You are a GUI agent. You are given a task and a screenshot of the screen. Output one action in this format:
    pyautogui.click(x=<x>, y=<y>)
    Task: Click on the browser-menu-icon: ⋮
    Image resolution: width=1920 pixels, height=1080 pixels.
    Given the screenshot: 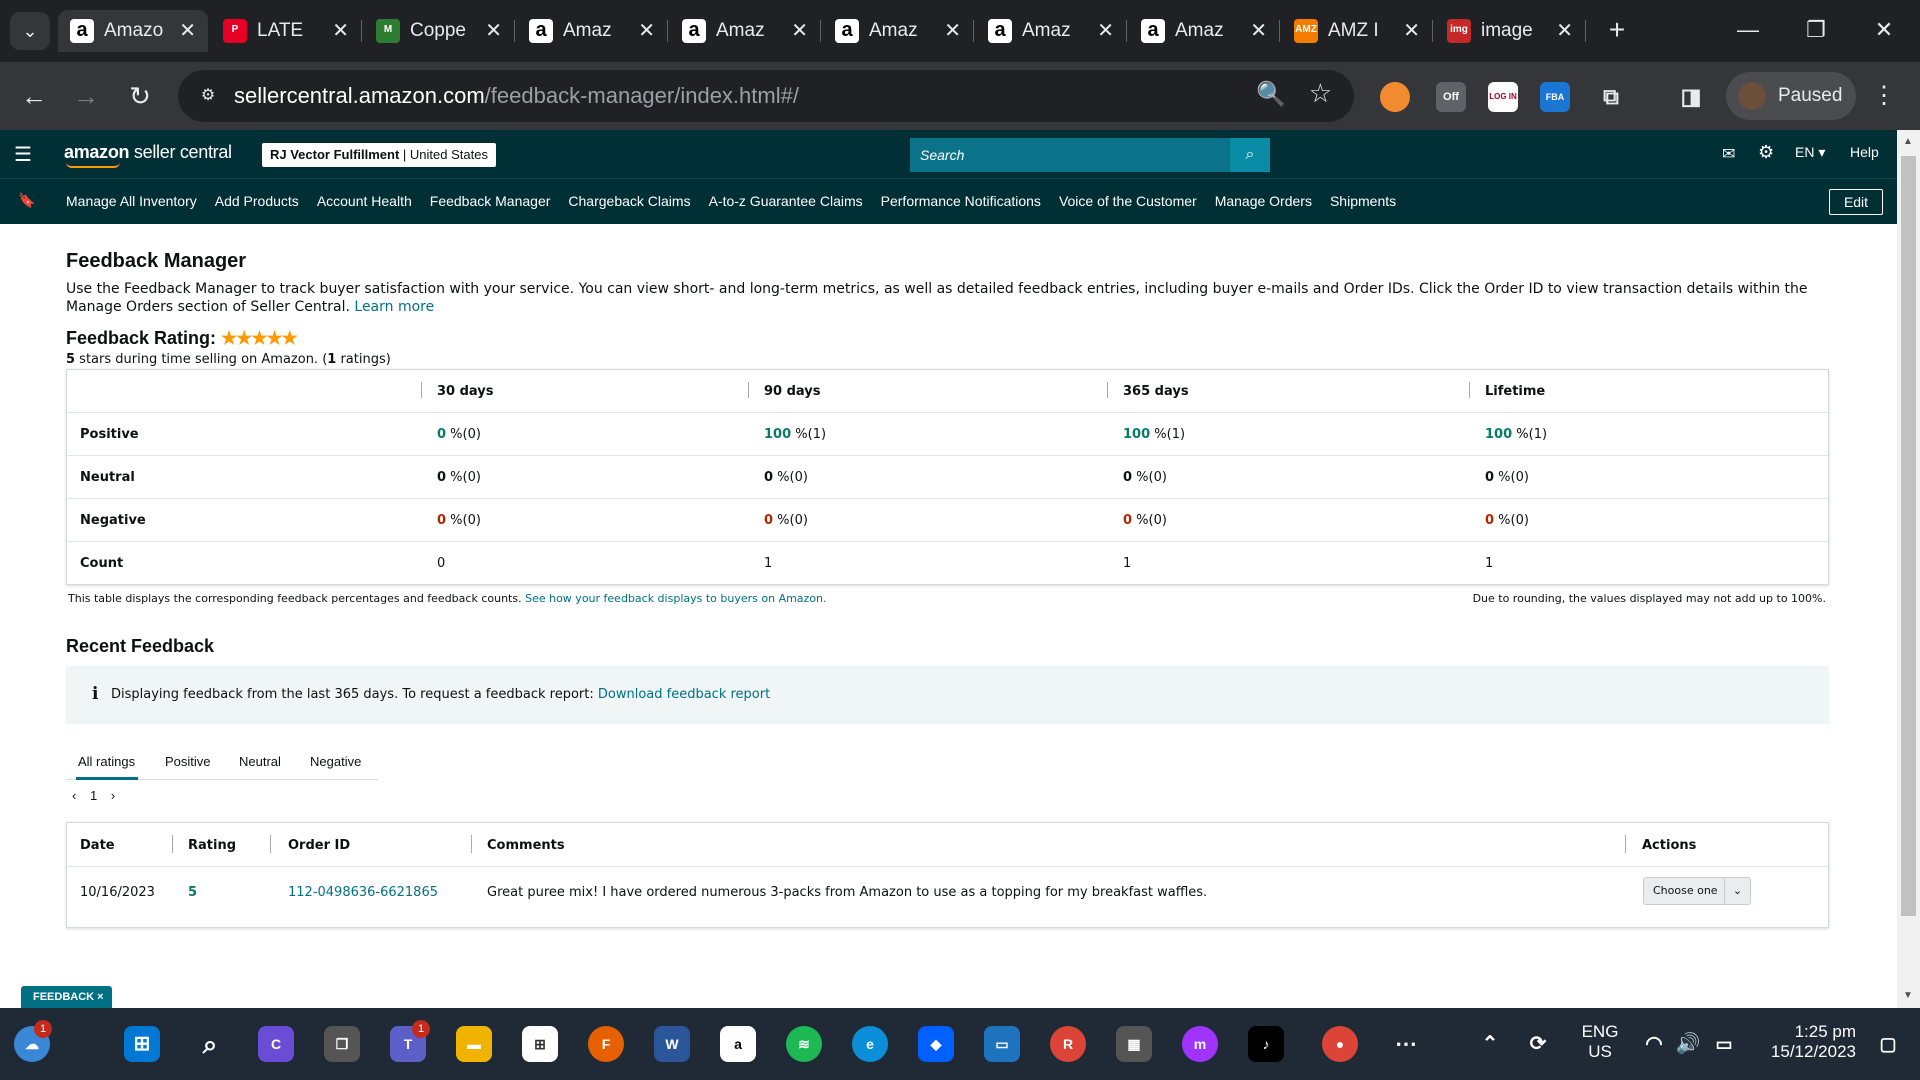 What is the action you would take?
    pyautogui.click(x=1884, y=96)
    